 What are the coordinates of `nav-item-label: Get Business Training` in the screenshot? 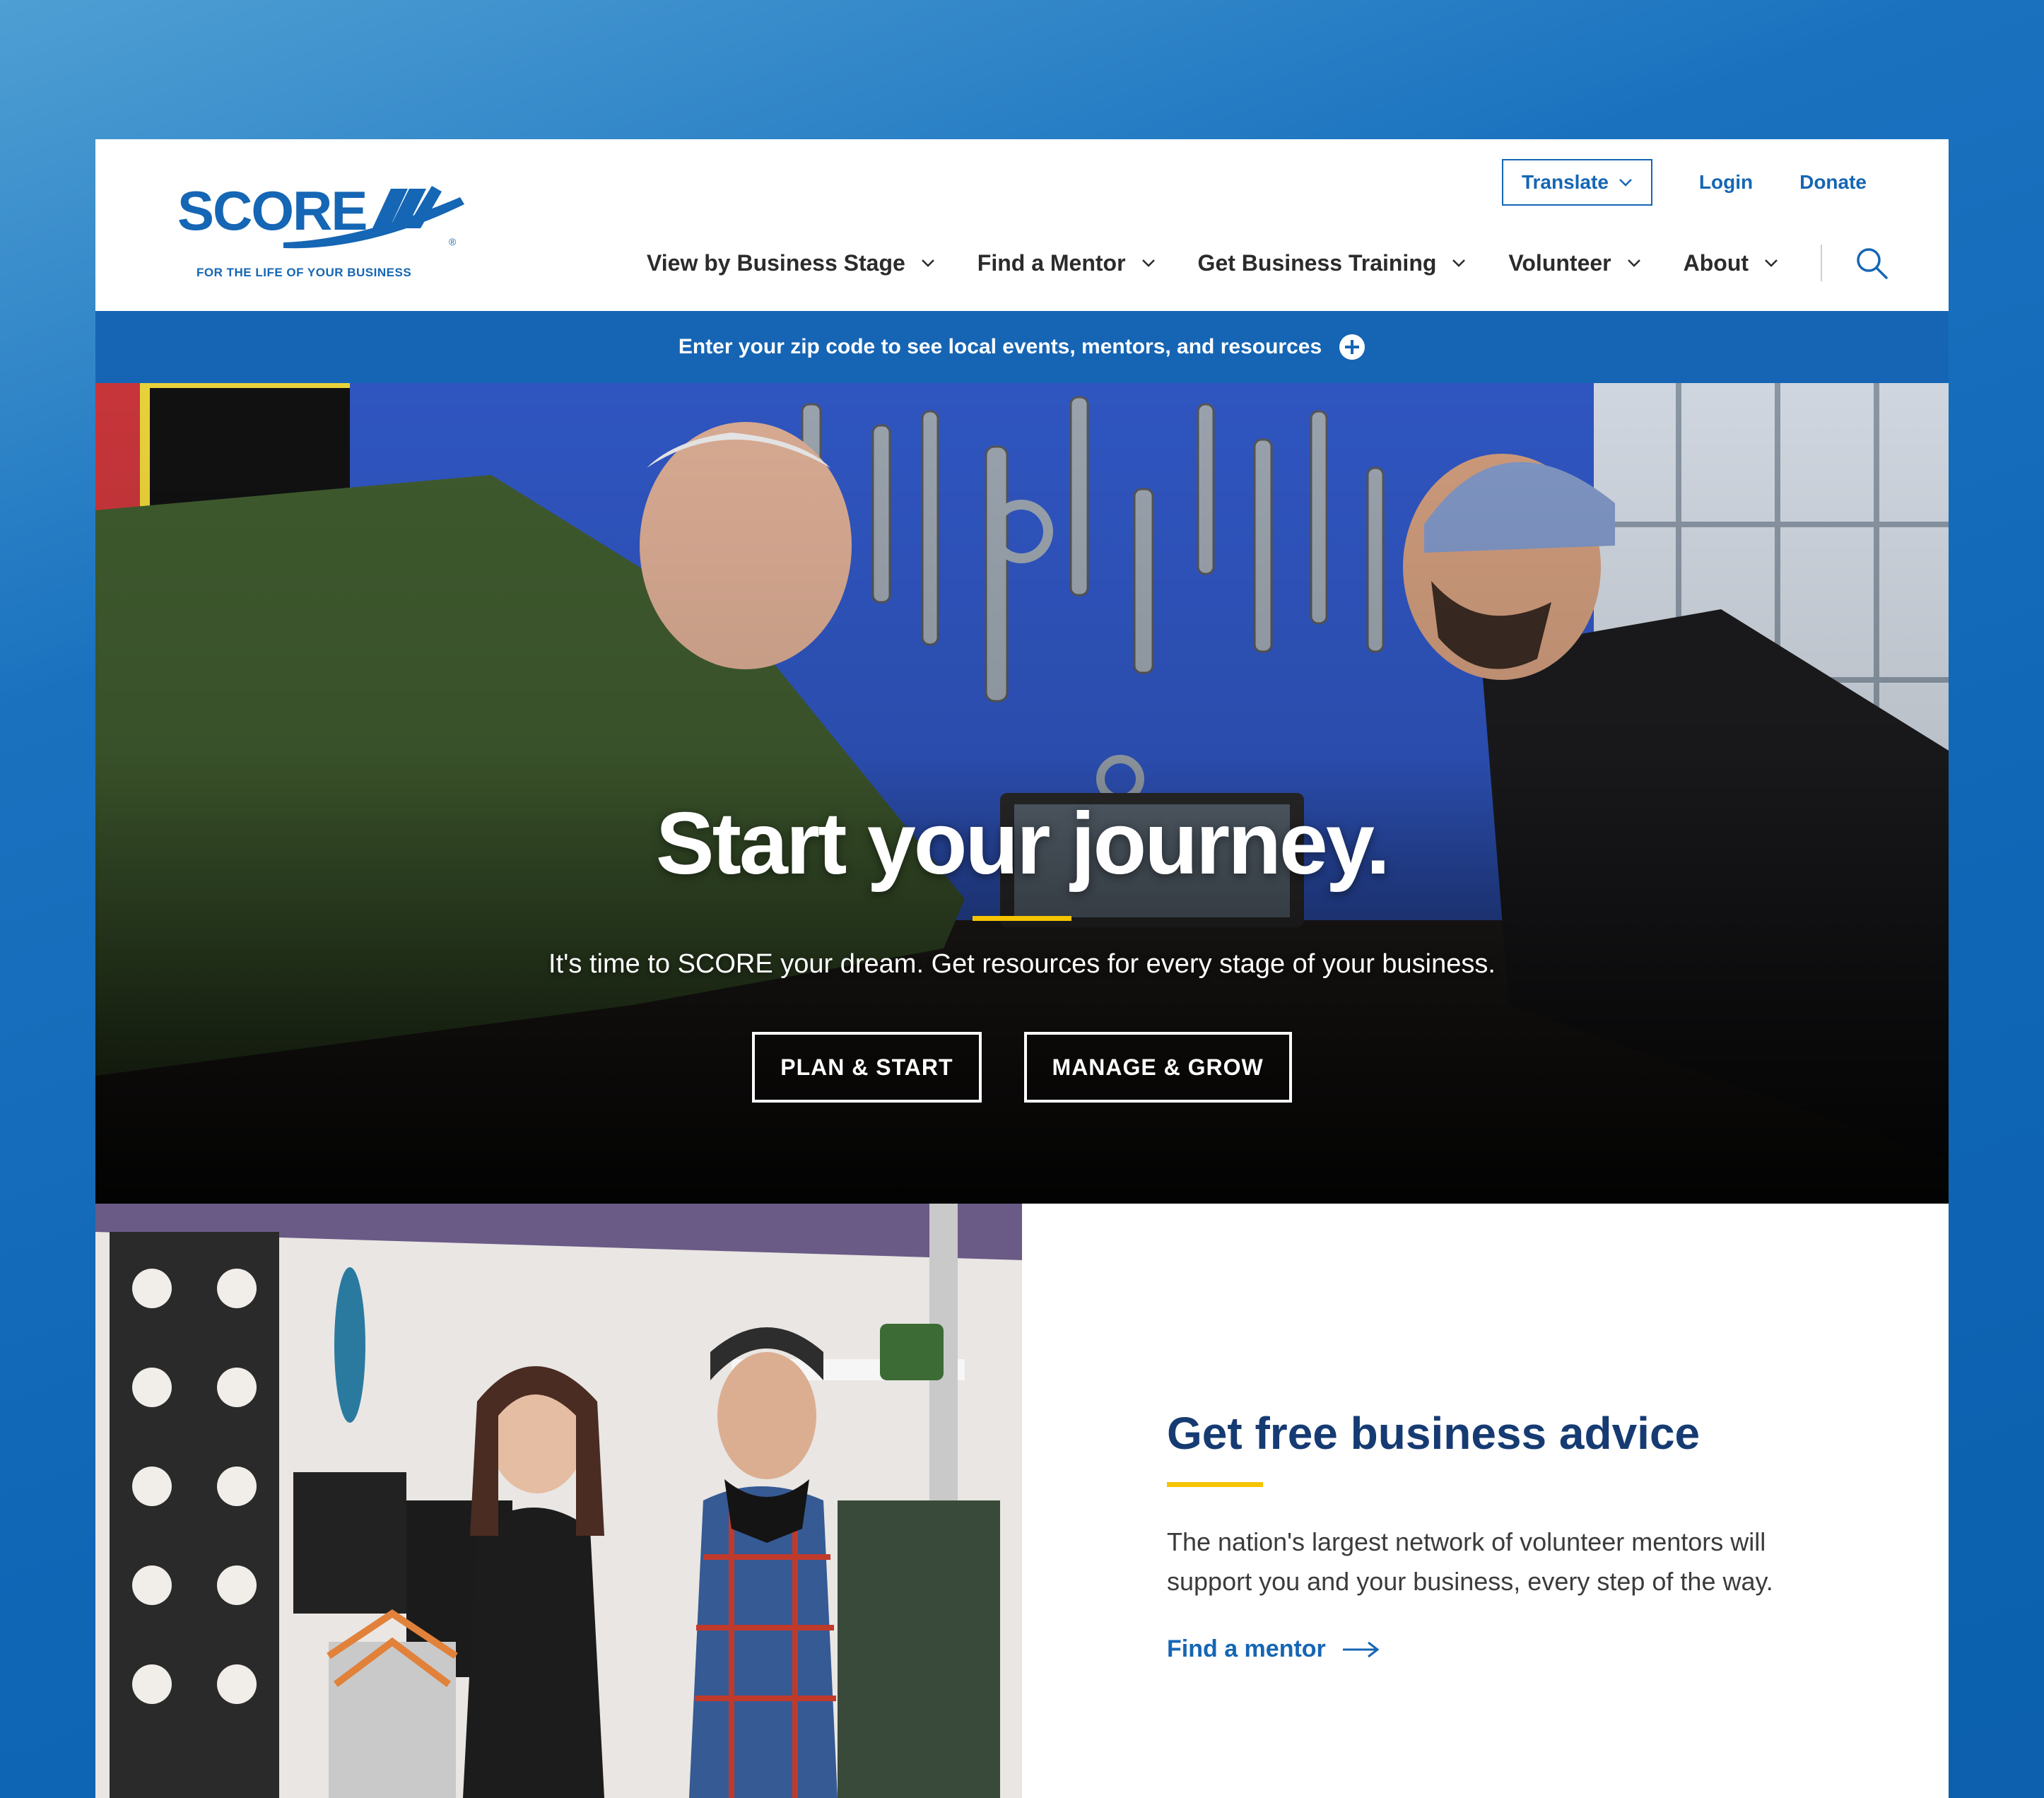 It's located at (1317, 262).